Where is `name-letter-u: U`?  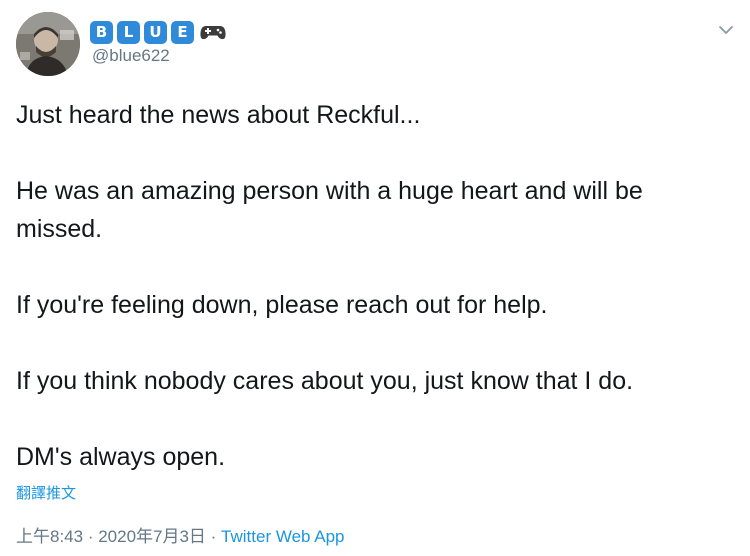 name-letter-u: U is located at coordinates (155, 32).